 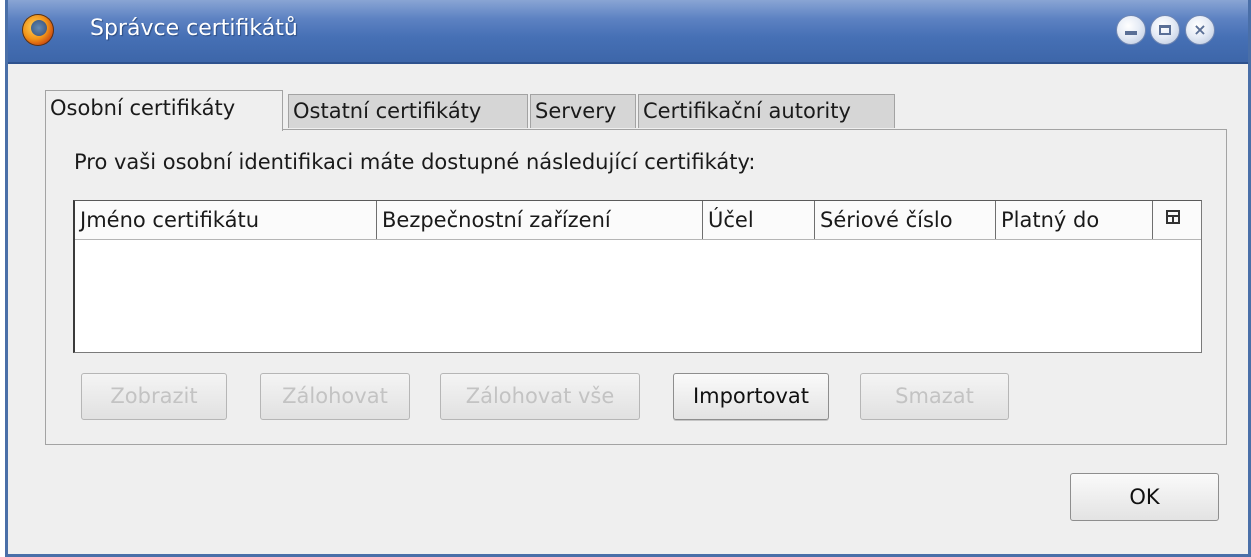 I want to click on minimize-icon, so click(x=1131, y=33).